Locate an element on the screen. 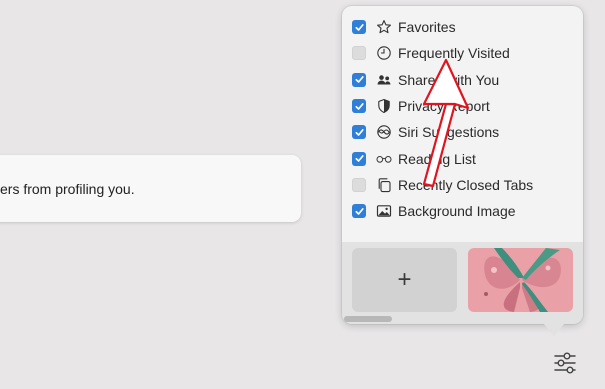 The height and width of the screenshot is (389, 605). option-background-image: Background Image is located at coordinates (462, 211).